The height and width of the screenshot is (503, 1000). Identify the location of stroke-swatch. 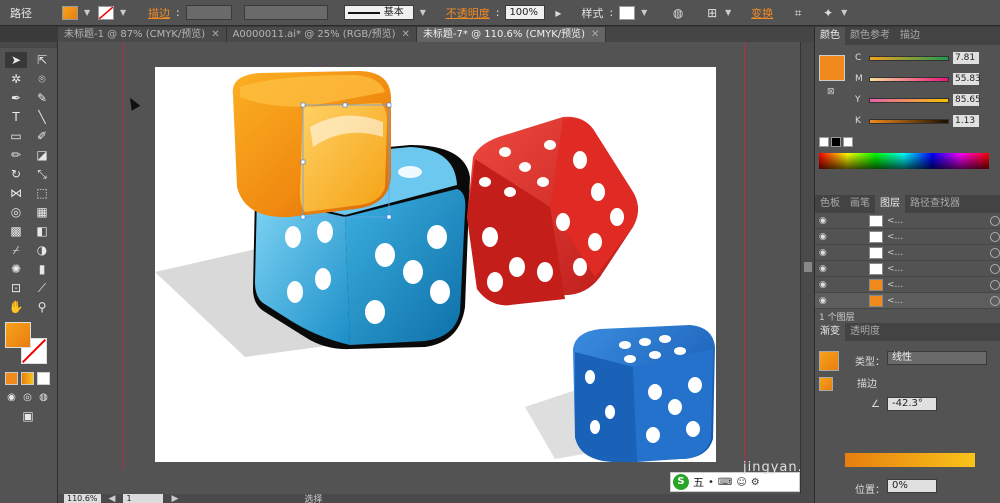
(106, 12).